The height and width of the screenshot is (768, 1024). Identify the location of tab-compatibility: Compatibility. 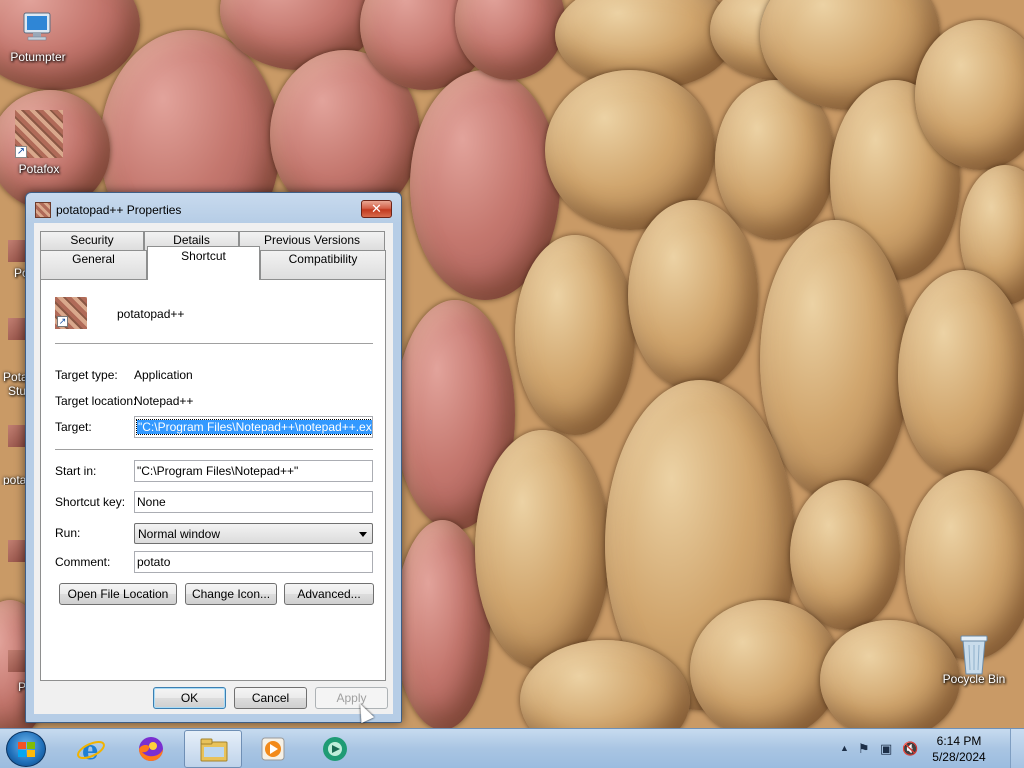
(323, 265).